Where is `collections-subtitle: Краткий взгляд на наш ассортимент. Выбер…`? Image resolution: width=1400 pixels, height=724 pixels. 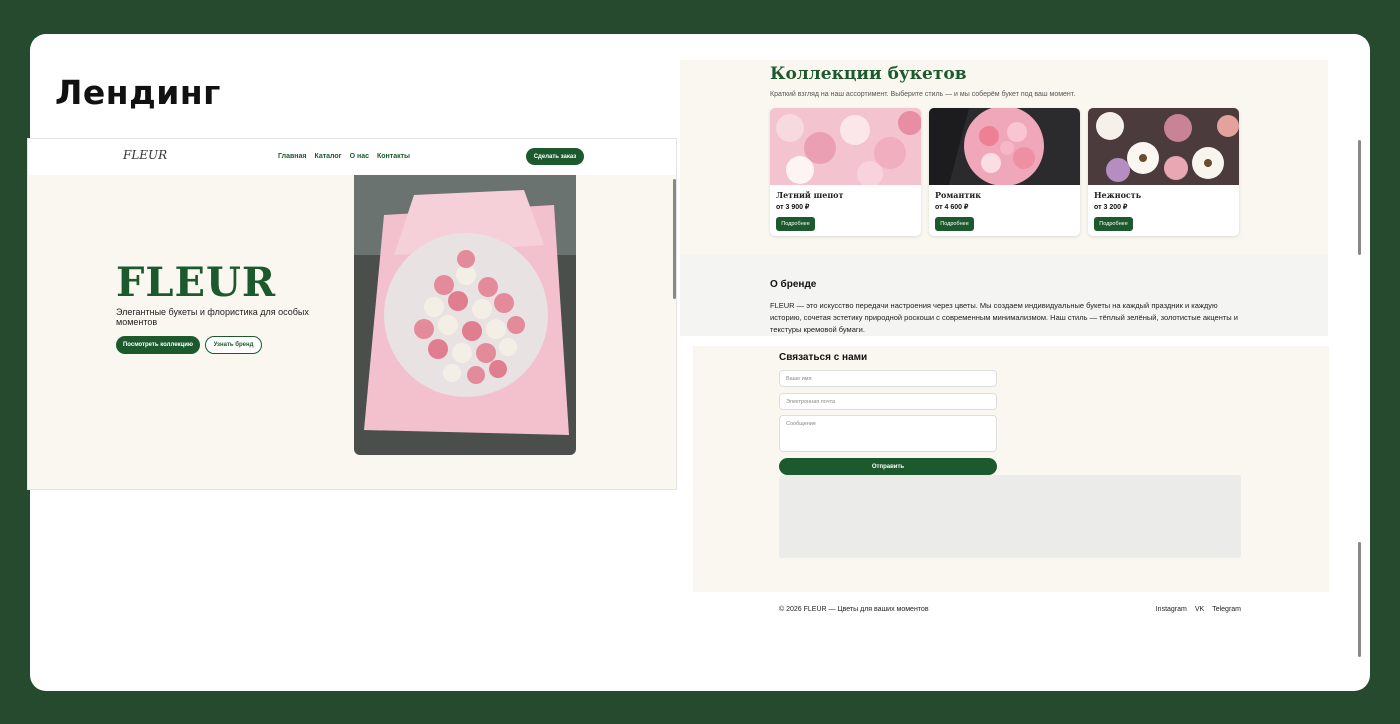
collections-subtitle: Краткий взгляд на наш ассортимент. Выбер… is located at coordinates (923, 94).